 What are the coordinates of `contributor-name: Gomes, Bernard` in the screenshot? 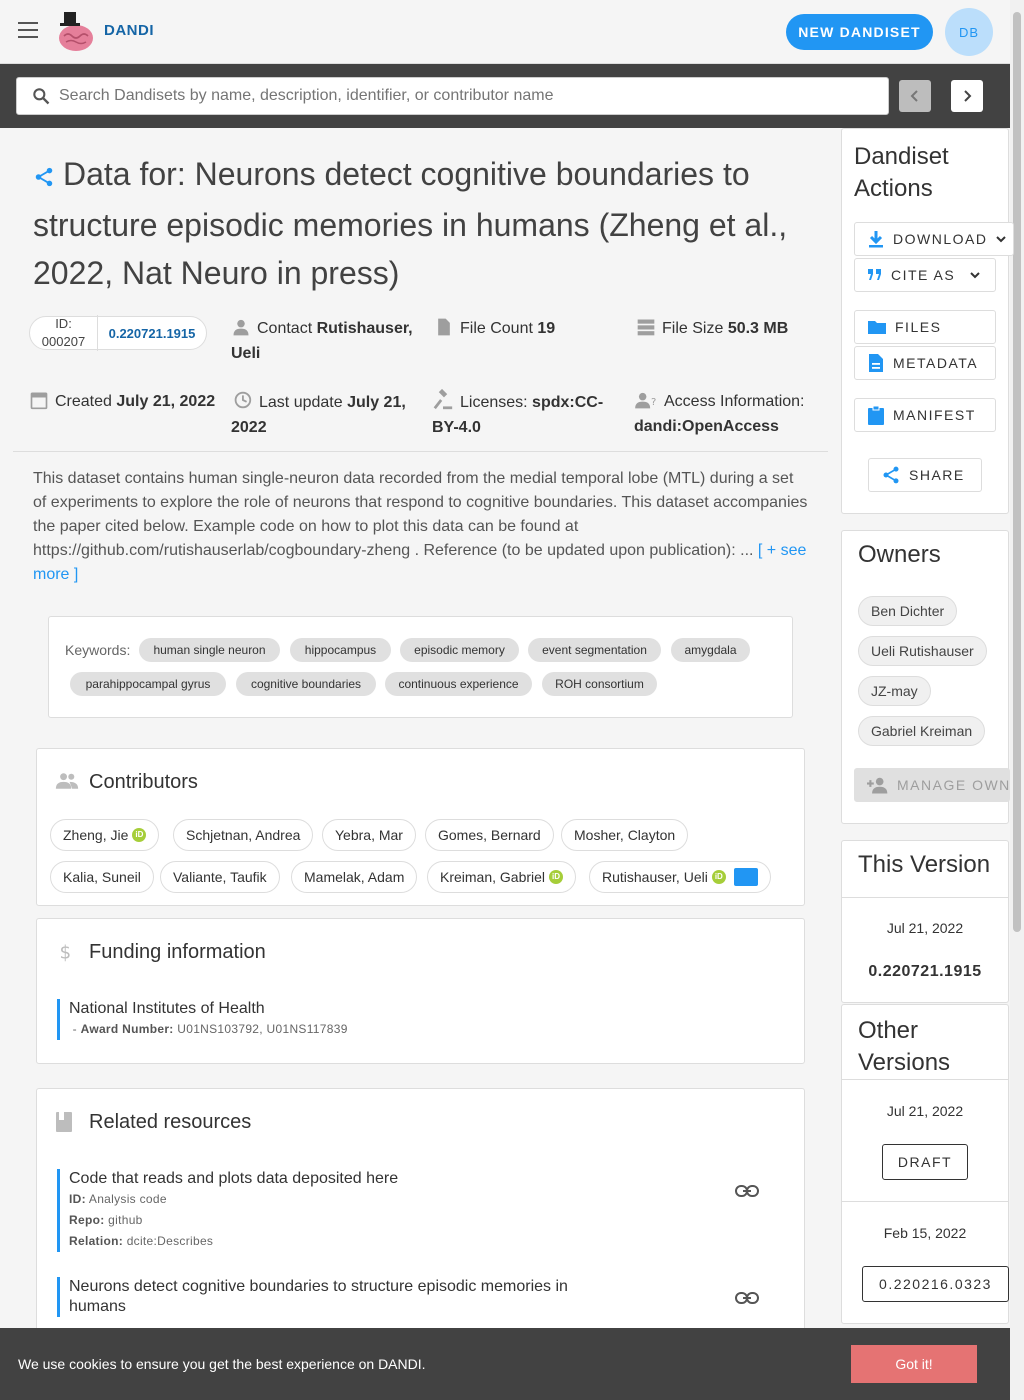 It's located at (489, 835).